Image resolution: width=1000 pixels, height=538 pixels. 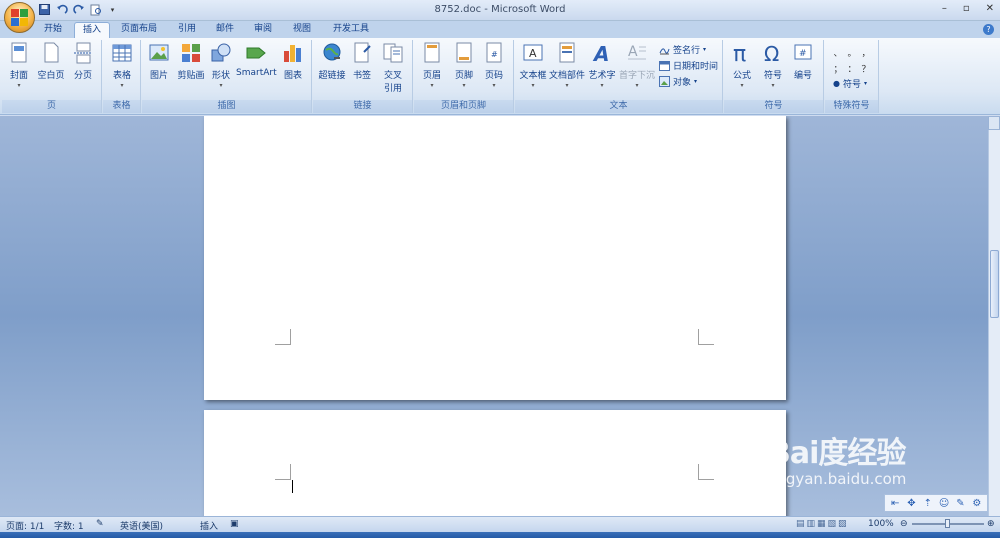 What do you see at coordinates (944, 503) in the screenshot?
I see `smile-icon: ☺` at bounding box center [944, 503].